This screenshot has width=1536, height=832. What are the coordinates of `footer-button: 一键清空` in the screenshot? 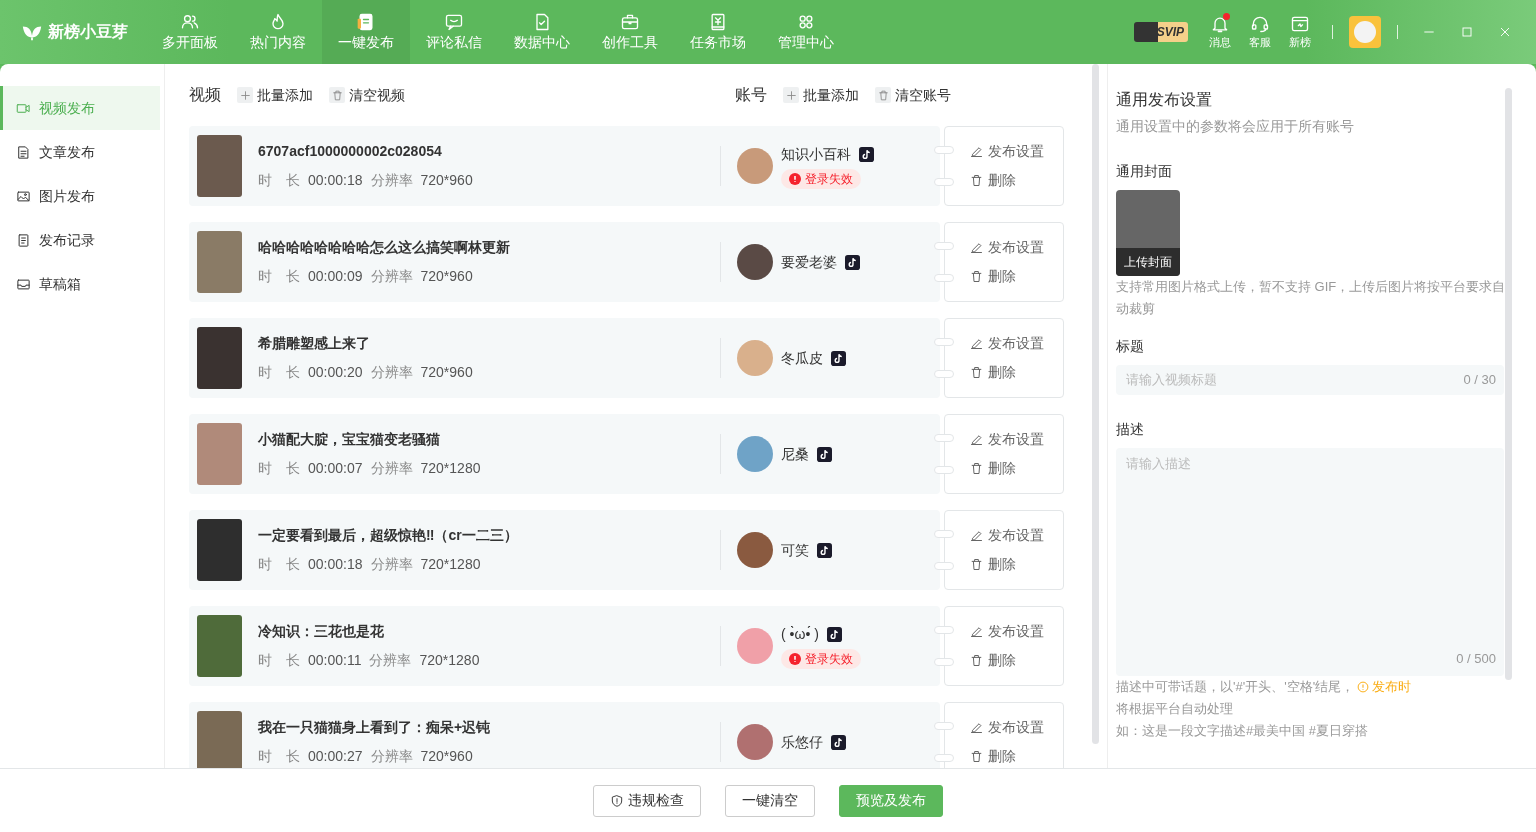 It's located at (770, 800).